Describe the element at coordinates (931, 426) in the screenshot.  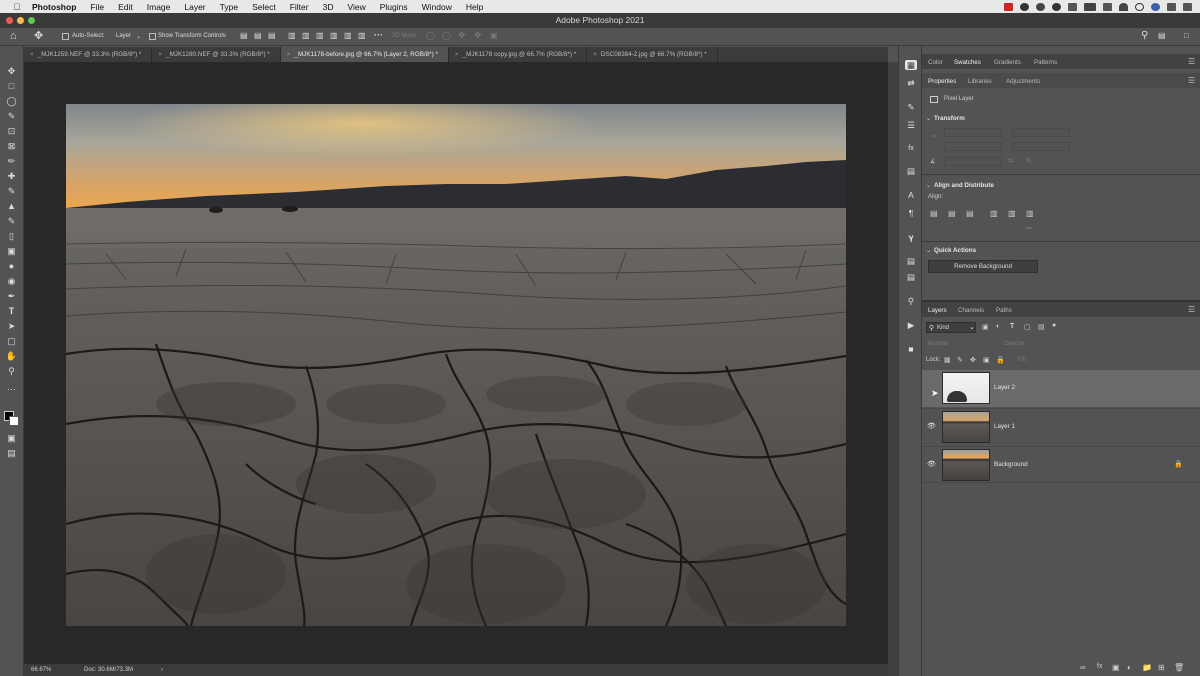
I see `visibility-eye-icon: 👁` at that location.